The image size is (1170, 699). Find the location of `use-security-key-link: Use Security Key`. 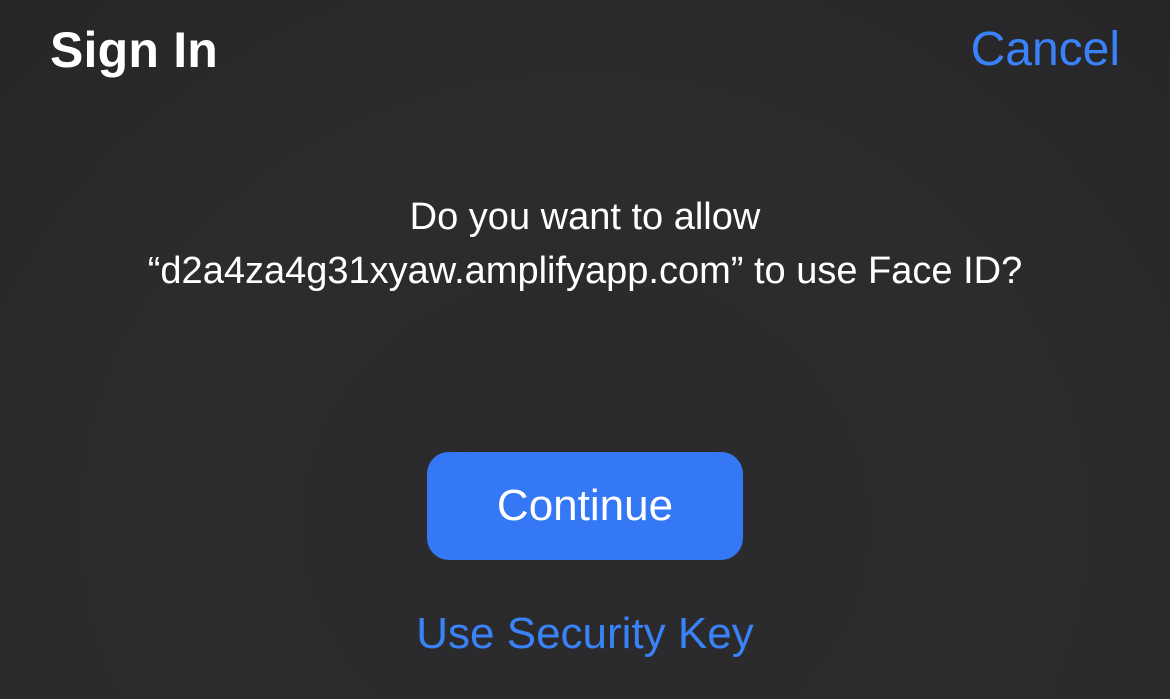

use-security-key-link: Use Security Key is located at coordinates (585, 634).